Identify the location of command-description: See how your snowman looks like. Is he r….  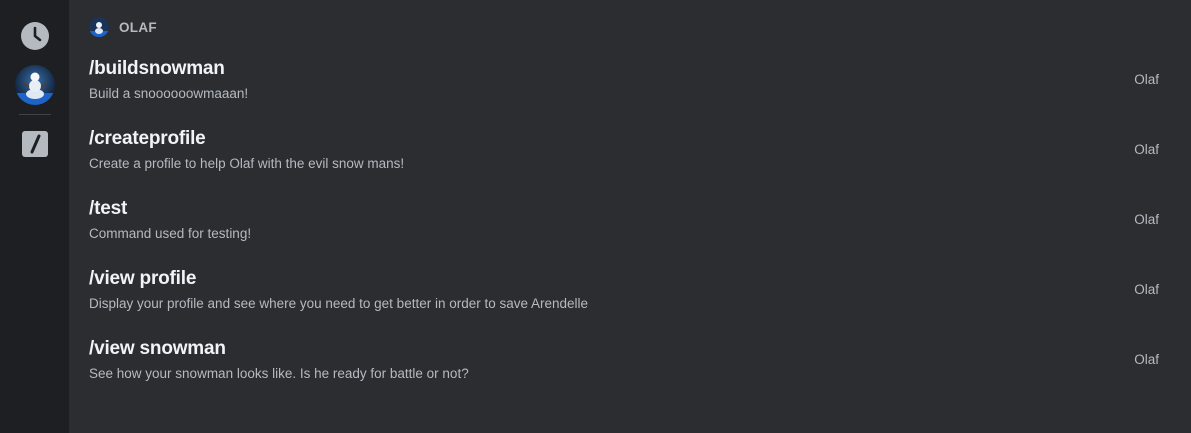
(279, 373).